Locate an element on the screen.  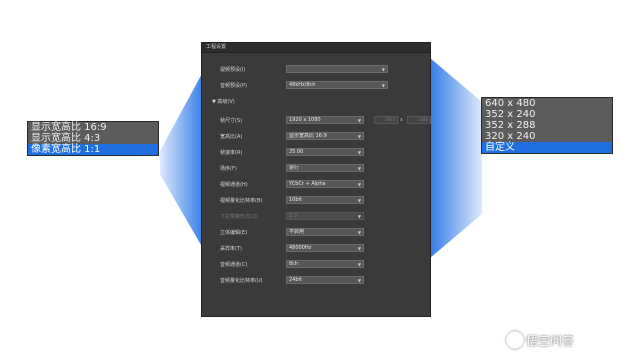
aspect-label: 宽高比(A) is located at coordinates (231, 137).